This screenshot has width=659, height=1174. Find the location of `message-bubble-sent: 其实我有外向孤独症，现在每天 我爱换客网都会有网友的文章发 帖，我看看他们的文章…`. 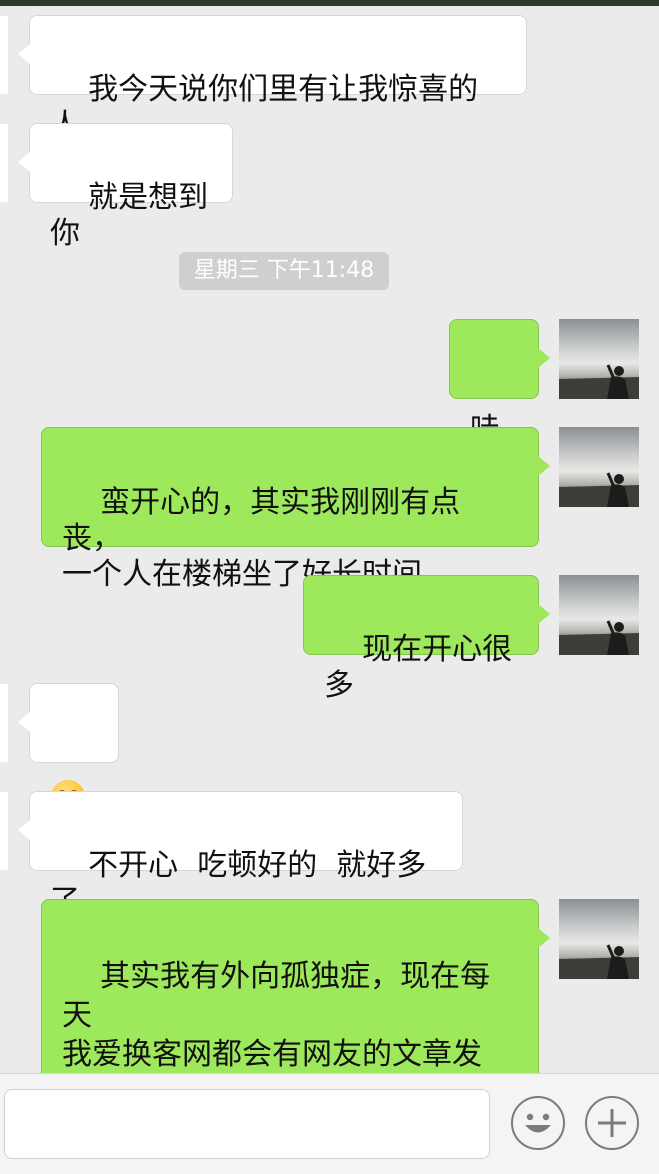

message-bubble-sent: 其实我有外向孤独症，现在每天 我爱换客网都会有网友的文章发 帖，我看看他们的文章… is located at coordinates (290, 986).